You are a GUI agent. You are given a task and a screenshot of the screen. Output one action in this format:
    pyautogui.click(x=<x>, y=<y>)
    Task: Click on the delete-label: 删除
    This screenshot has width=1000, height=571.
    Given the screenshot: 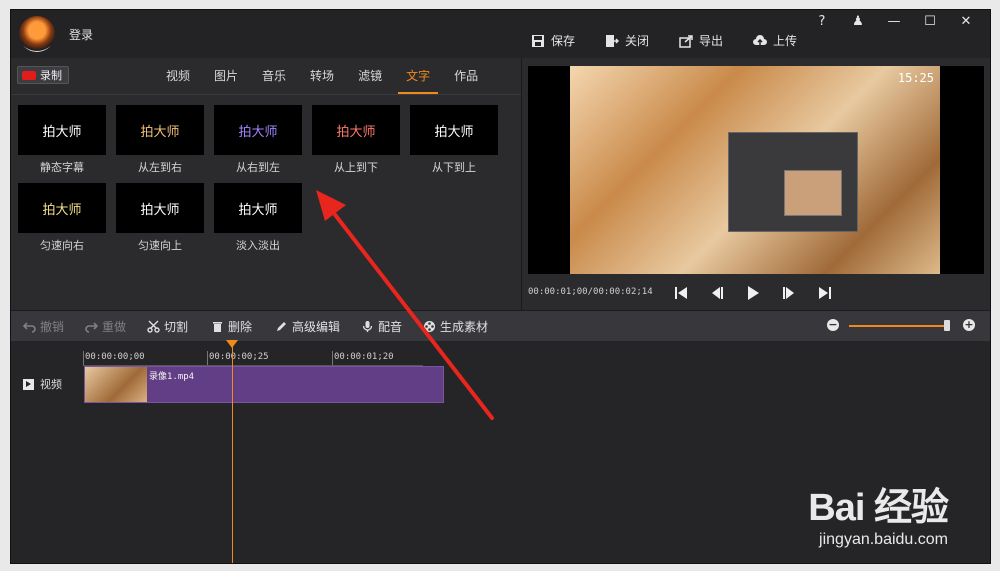 What is the action you would take?
    pyautogui.click(x=240, y=327)
    